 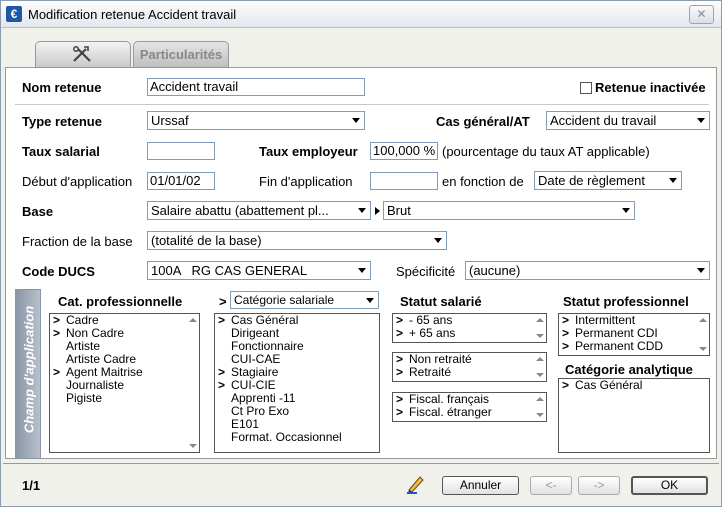 I want to click on cas-general-label: Cas général/AT, so click(x=483, y=121).